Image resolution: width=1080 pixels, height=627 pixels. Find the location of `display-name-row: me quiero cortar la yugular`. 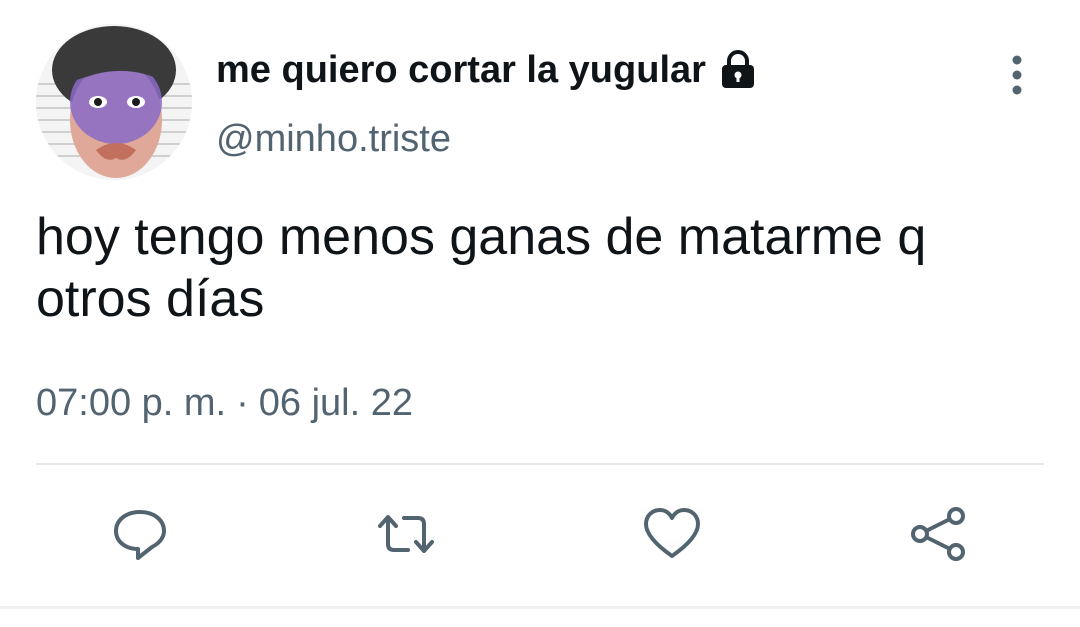

display-name-row: me quiero cortar la yugular is located at coordinates (488, 70).